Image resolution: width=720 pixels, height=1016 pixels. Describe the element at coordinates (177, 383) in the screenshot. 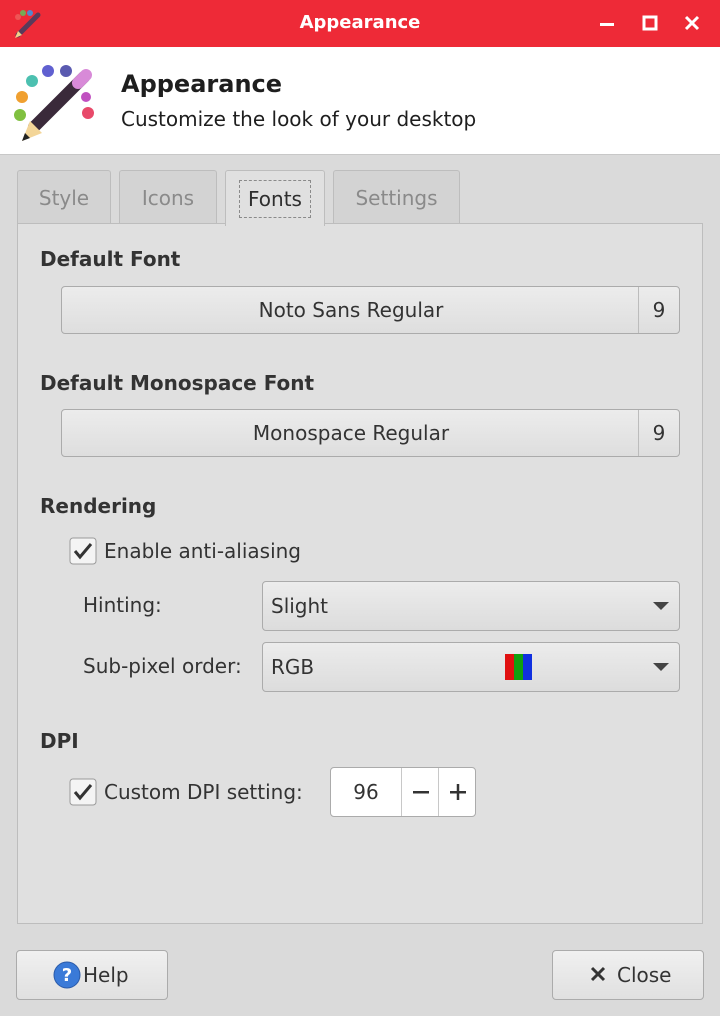

I see `monospace-font-heading: Default Monospace Font` at that location.